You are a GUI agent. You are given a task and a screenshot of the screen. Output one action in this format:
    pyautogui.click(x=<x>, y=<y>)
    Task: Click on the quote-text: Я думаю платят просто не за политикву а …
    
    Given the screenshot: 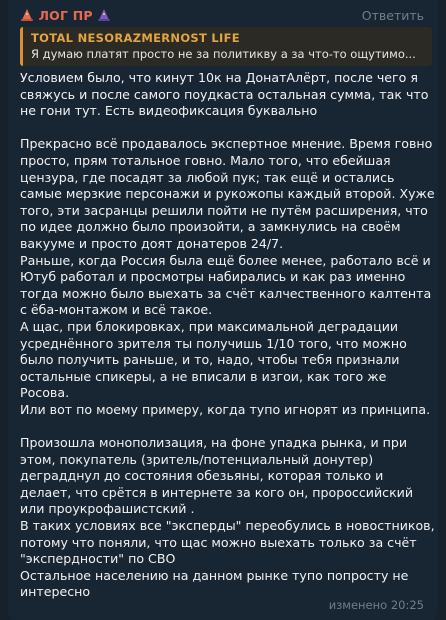 What is the action you would take?
    pyautogui.click(x=223, y=54)
    